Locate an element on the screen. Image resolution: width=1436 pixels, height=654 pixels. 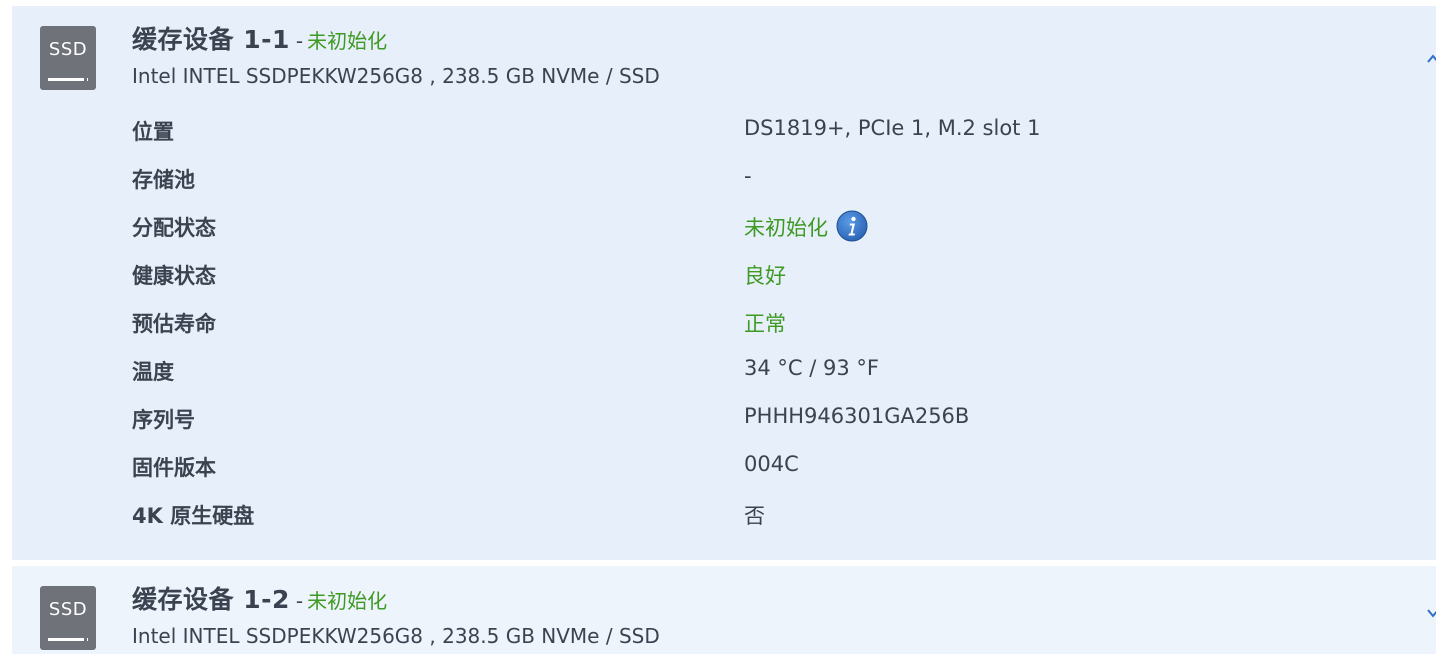
property-value: DS1819+, PCIe 1, M.2 slot 1 is located at coordinates (892, 128).